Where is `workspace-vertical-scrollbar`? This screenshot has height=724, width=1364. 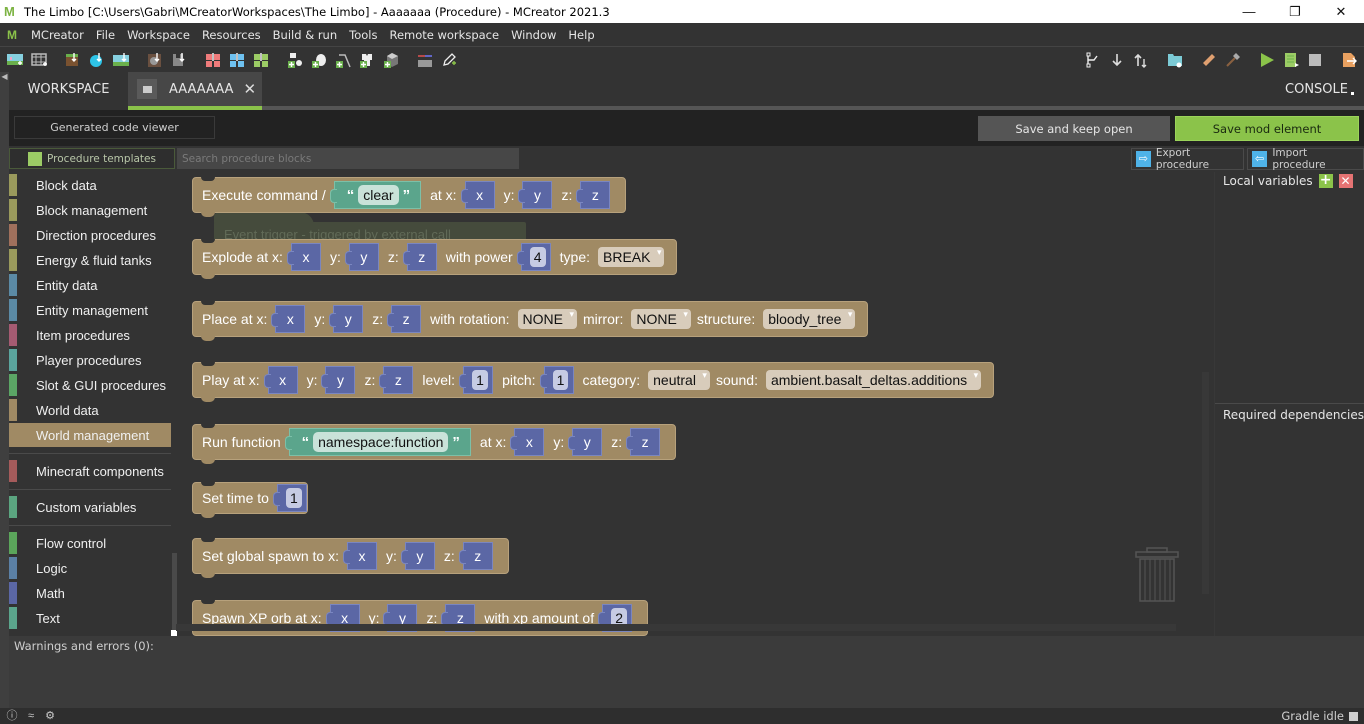 workspace-vertical-scrollbar is located at coordinates (1205, 483).